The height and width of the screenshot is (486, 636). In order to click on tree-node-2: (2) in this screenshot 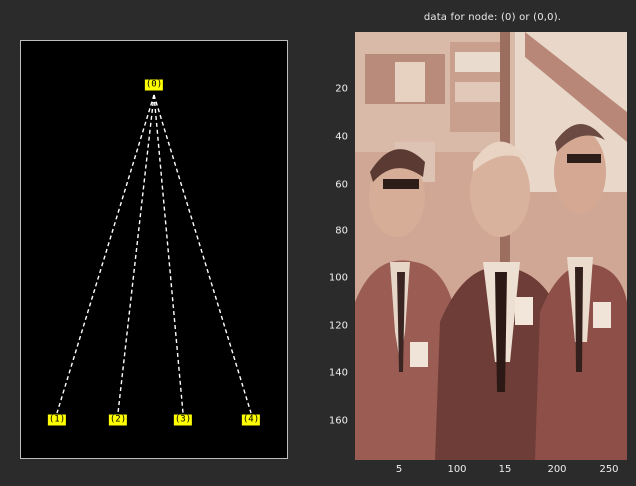, I will do `click(118, 420)`.